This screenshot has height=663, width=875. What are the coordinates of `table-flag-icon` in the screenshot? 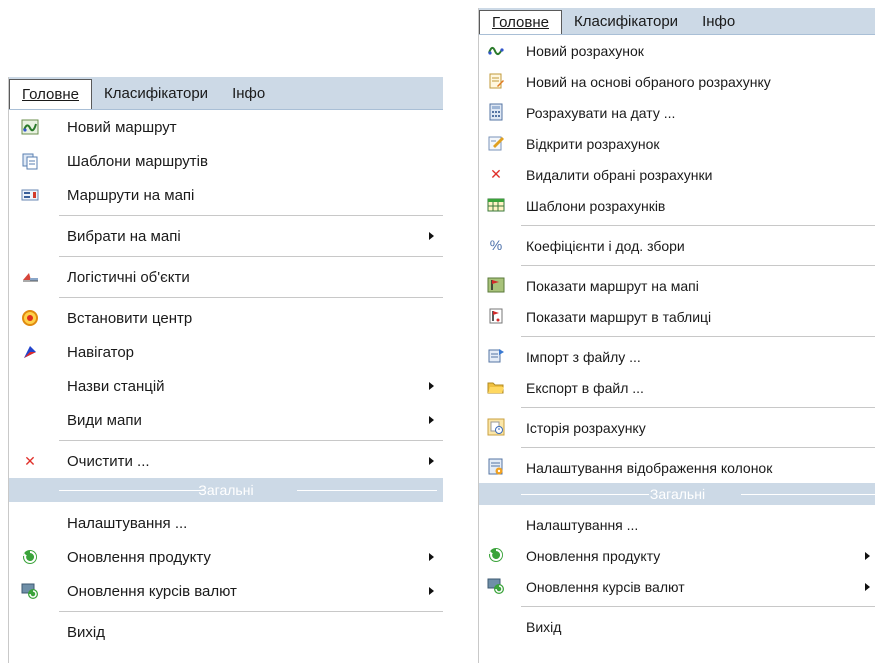 It's located at (496, 316).